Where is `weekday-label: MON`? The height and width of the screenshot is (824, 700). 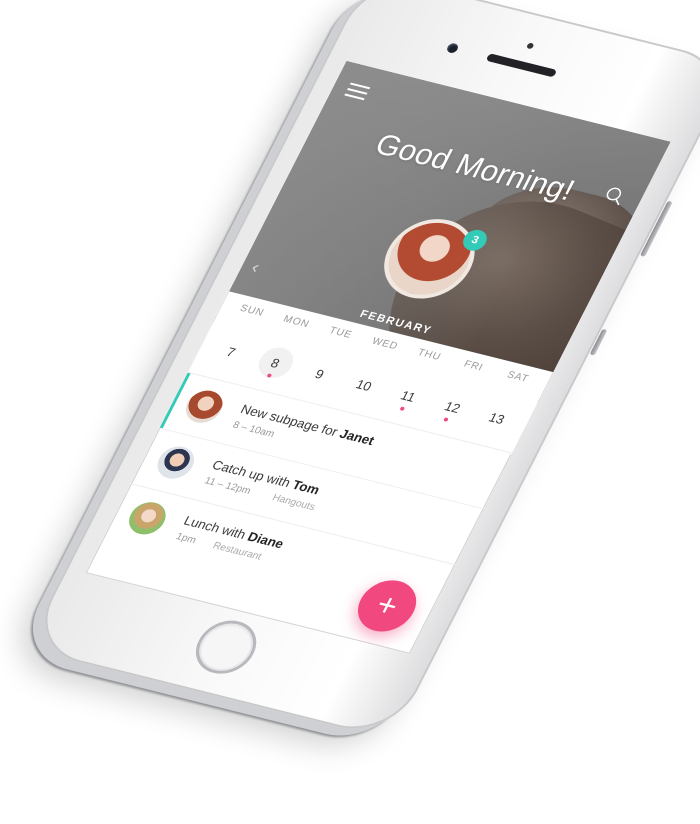
weekday-label: MON is located at coordinates (296, 322).